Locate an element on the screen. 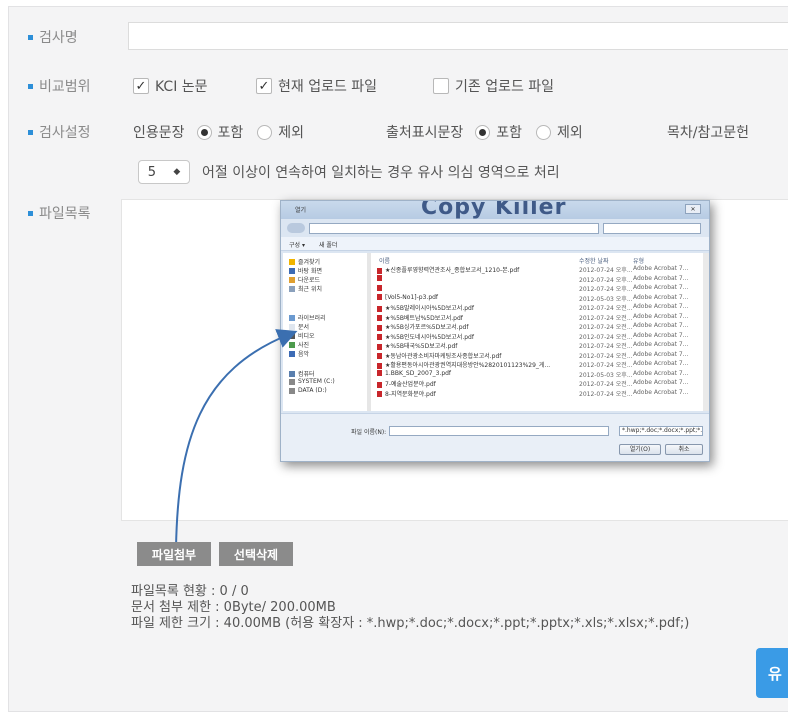  source-setting: 출처표시문장 포함 제외 is located at coordinates (484, 132).